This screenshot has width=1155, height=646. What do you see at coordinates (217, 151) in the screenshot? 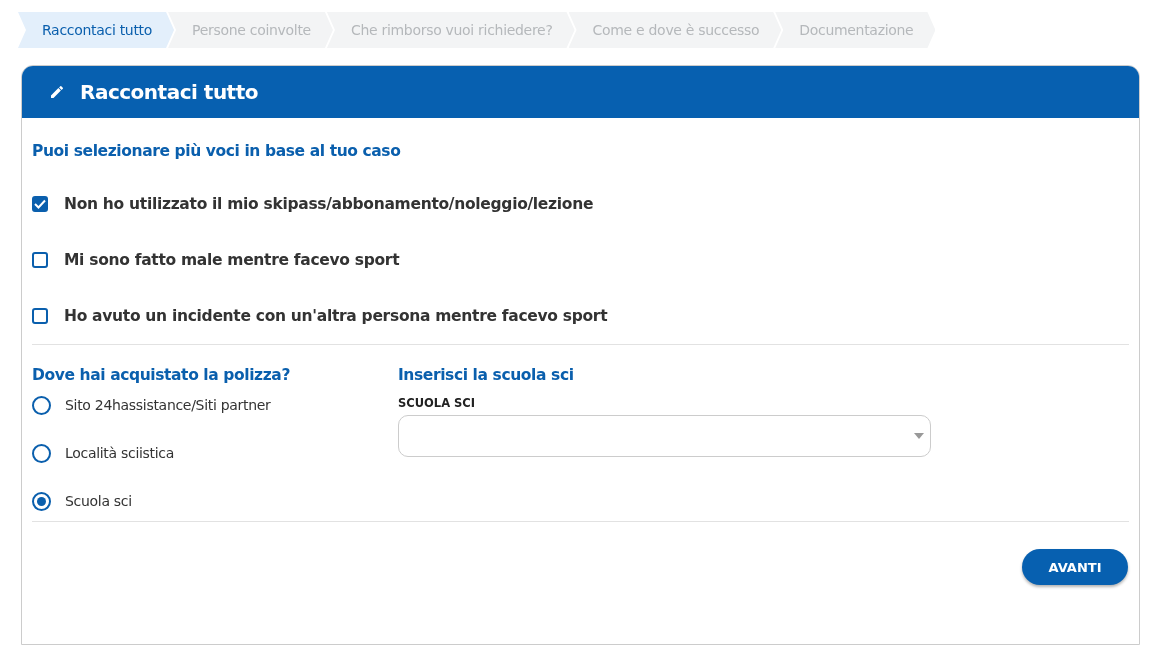
I see `section-heading: Puoi selezionare più voci in base al tuo caso` at bounding box center [217, 151].